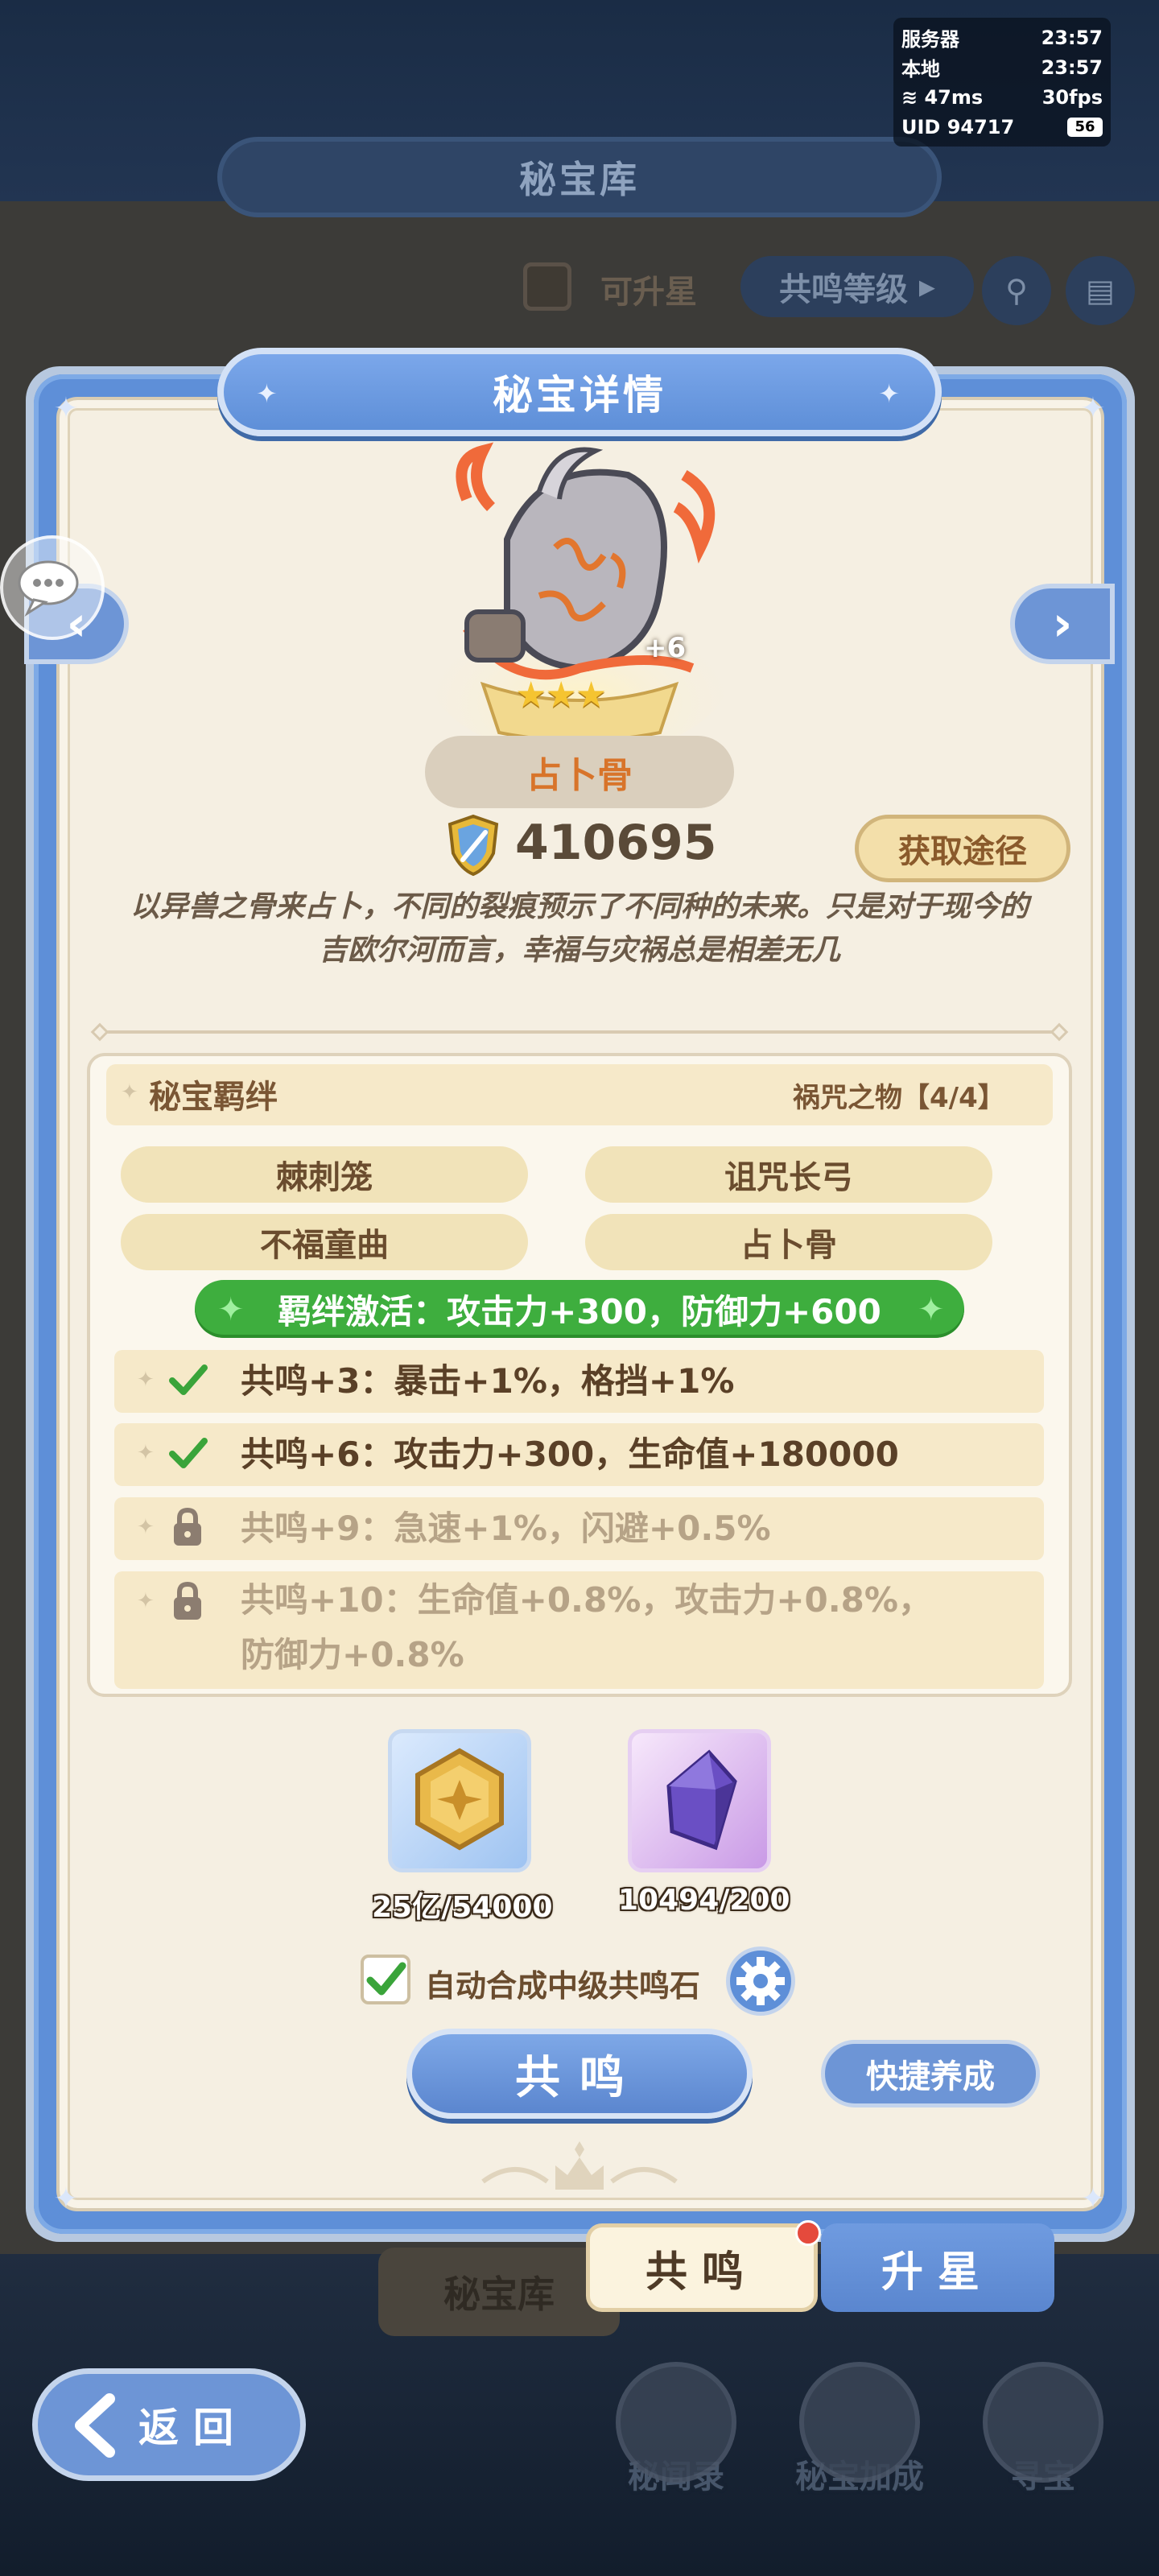 This screenshot has width=1159, height=2576. I want to click on auto-synthesize-checkbox, so click(385, 1979).